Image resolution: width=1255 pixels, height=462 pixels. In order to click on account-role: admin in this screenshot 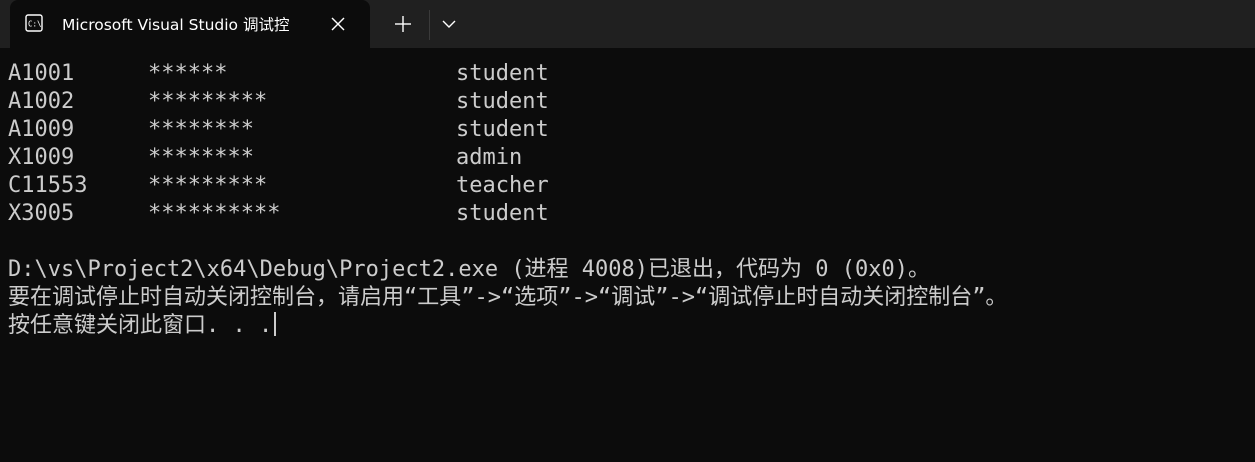, I will do `click(489, 157)`.